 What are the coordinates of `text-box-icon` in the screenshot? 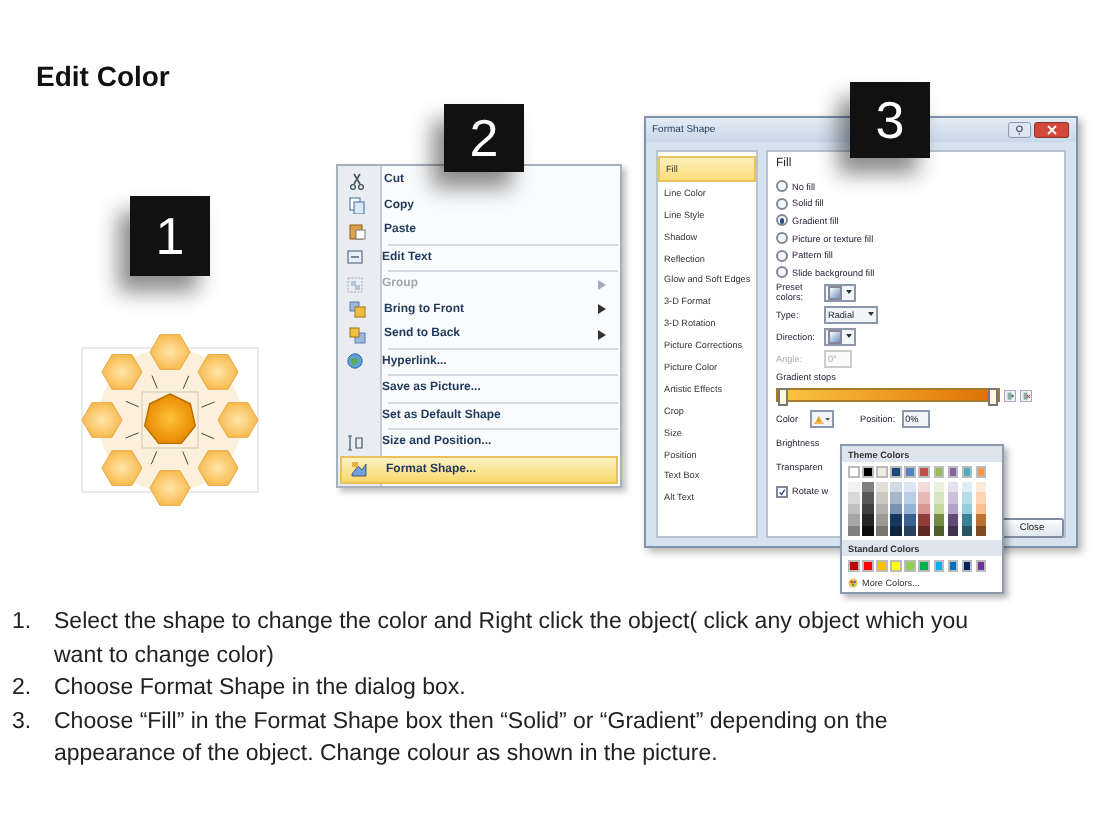 It's located at (355, 257).